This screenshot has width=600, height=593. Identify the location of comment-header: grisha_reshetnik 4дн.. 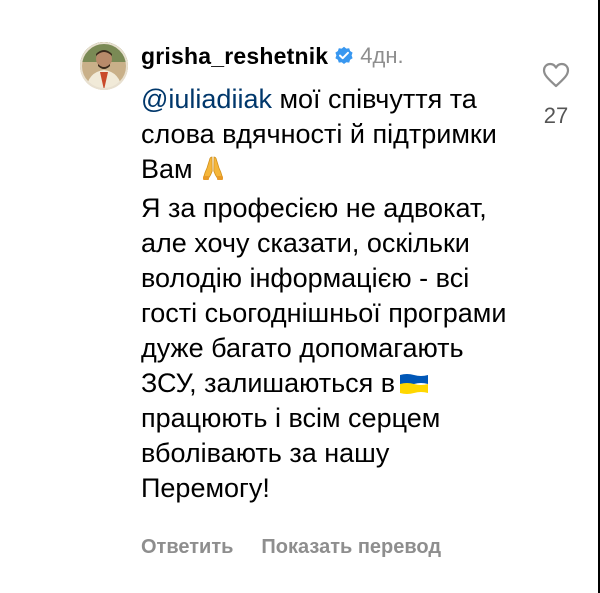
(272, 56).